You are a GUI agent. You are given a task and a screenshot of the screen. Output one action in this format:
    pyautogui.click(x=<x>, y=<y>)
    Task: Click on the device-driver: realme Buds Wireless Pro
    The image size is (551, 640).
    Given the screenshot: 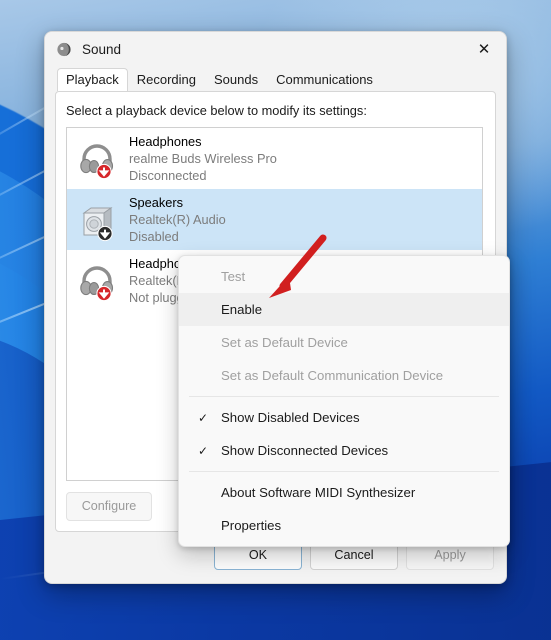 What is the action you would take?
    pyautogui.click(x=203, y=158)
    